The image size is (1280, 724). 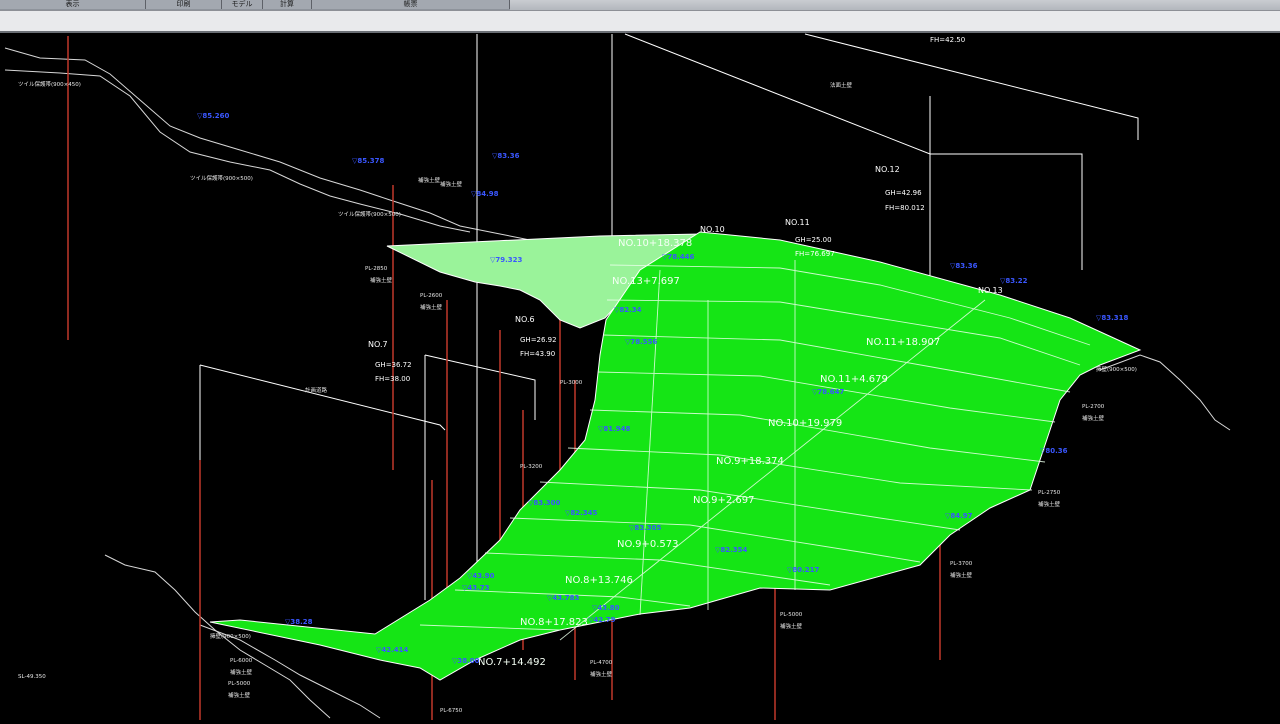 I want to click on level-label-6: ▽80.36, so click(x=1054, y=451).